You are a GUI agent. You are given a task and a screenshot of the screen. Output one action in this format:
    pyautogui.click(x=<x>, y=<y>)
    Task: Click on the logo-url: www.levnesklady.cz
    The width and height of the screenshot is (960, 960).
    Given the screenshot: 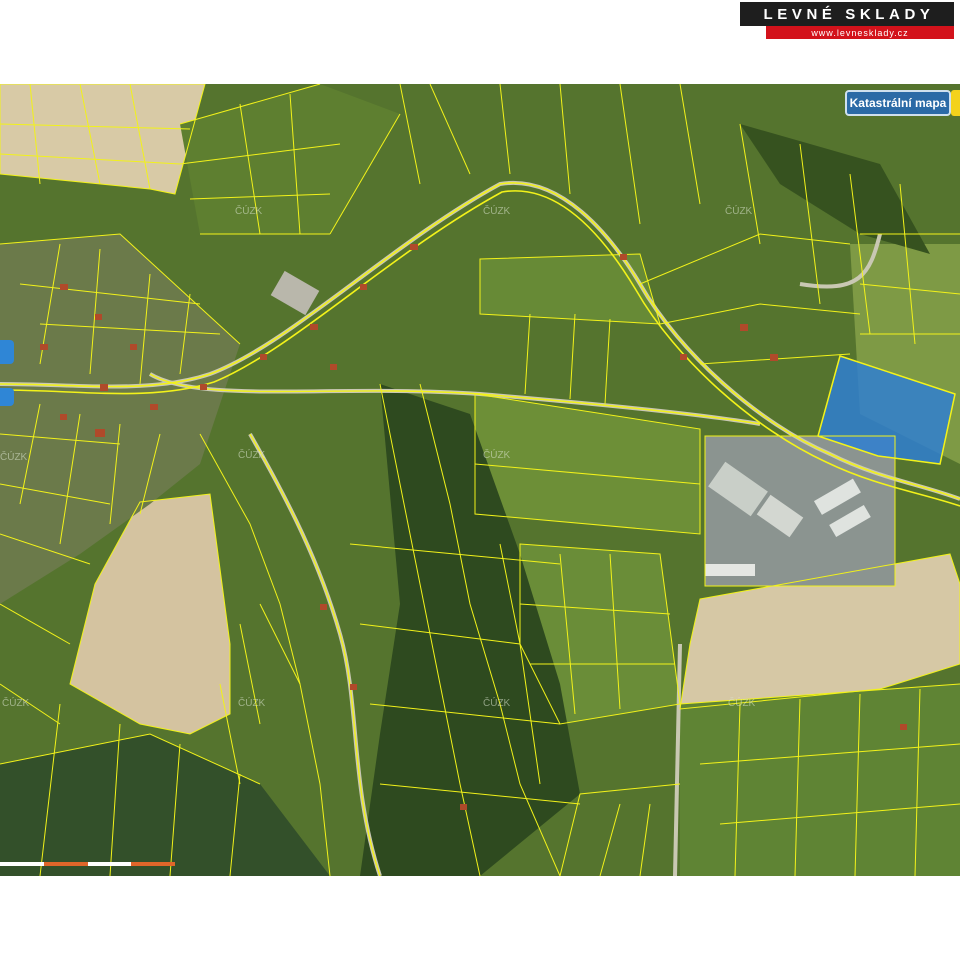 What is the action you would take?
    pyautogui.click(x=860, y=32)
    